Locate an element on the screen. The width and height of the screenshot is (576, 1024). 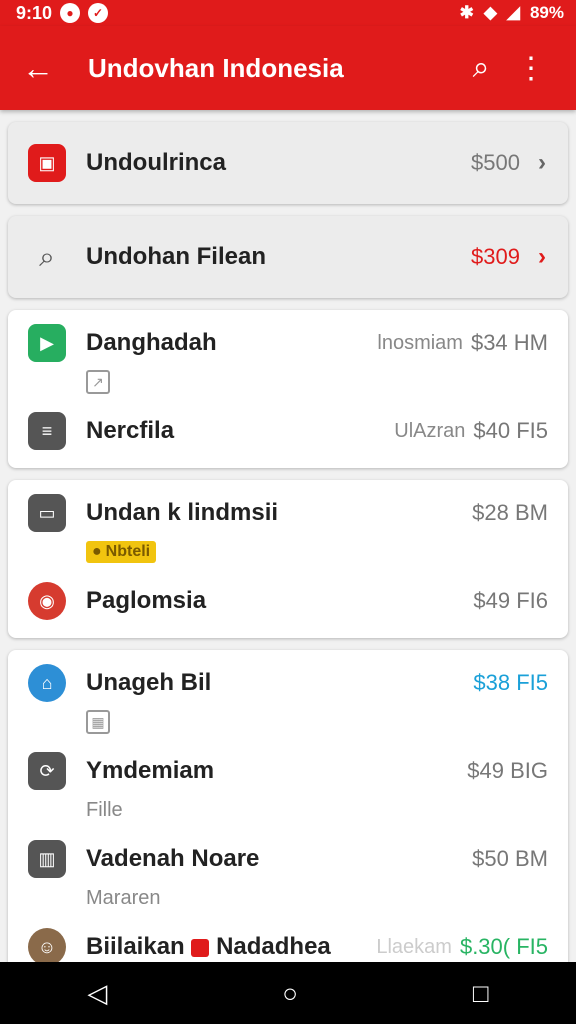
item-name: Biilaikan Nadadhea is located at coordinates (231, 947).